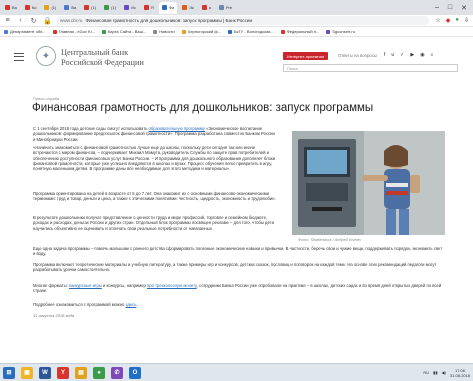 The height and width of the screenshot is (381, 473). I want to click on outlook-icon: O, so click(135, 372).